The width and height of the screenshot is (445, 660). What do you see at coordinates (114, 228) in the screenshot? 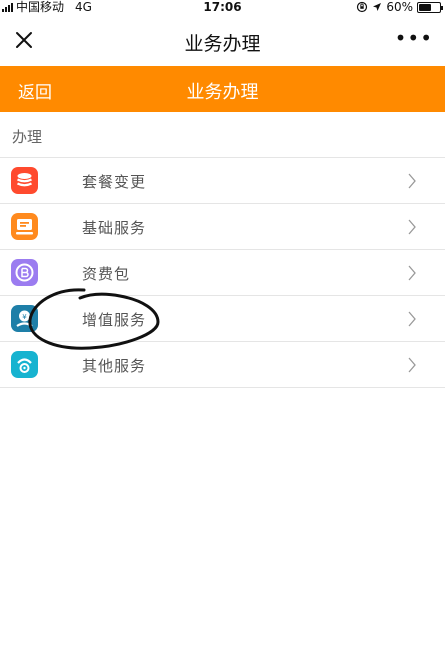
I see `list-item-label: 基础服务` at bounding box center [114, 228].